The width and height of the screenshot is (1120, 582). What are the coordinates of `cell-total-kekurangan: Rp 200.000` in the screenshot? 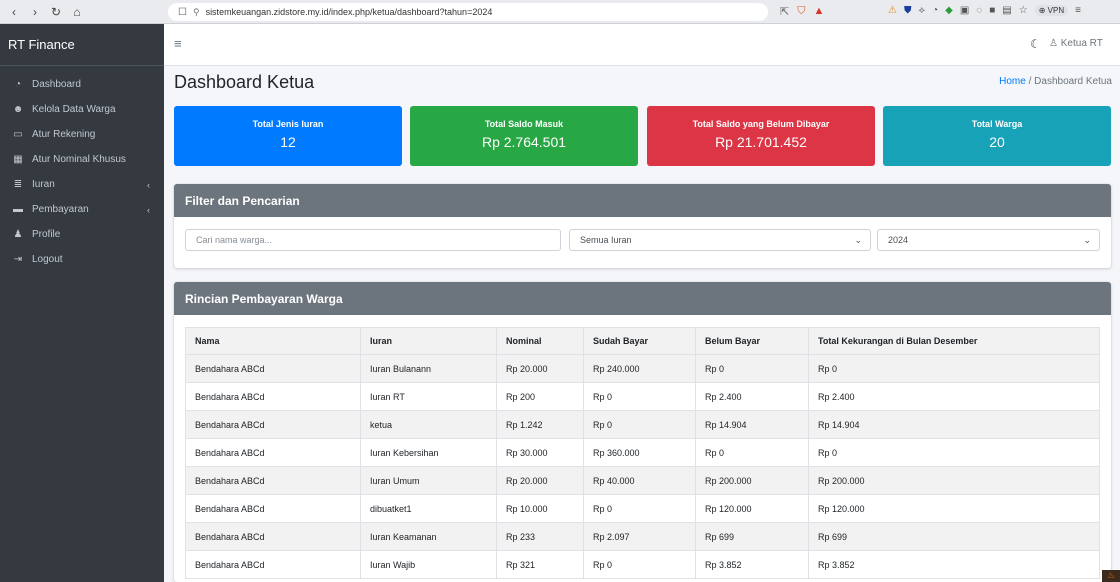 It's located at (954, 480).